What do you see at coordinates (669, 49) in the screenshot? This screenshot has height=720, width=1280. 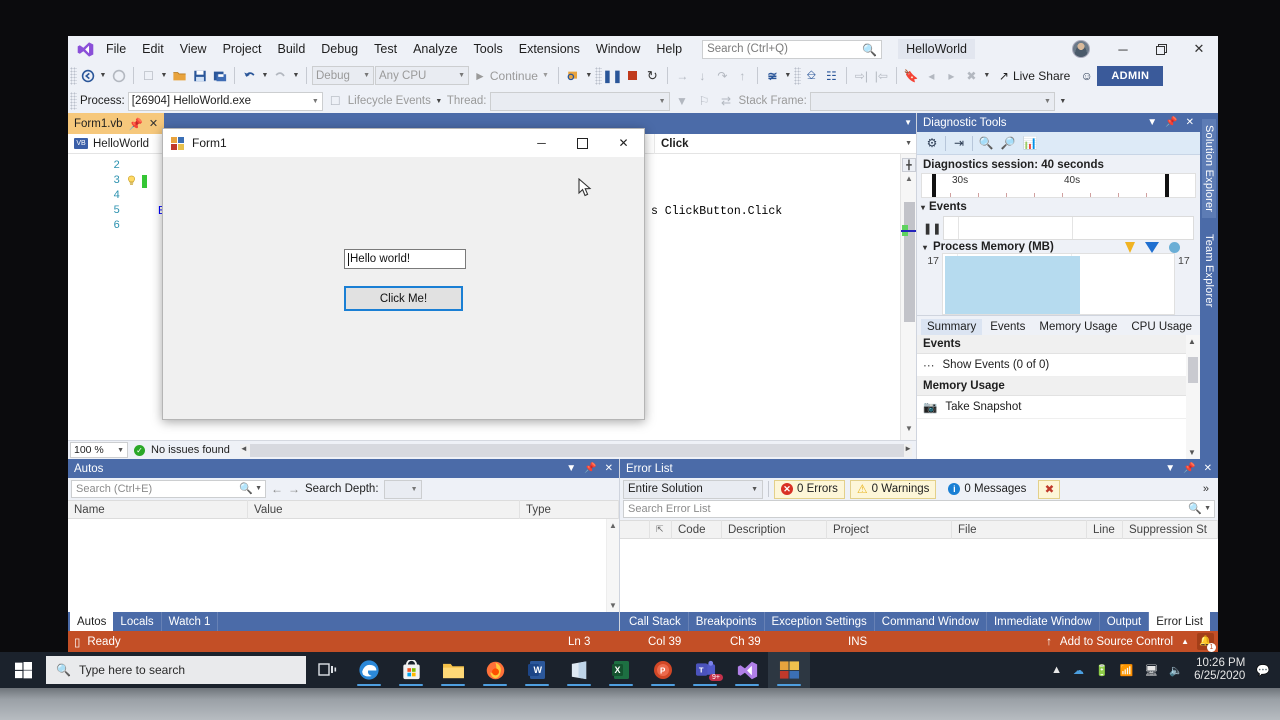 I see `menu-help: Help` at bounding box center [669, 49].